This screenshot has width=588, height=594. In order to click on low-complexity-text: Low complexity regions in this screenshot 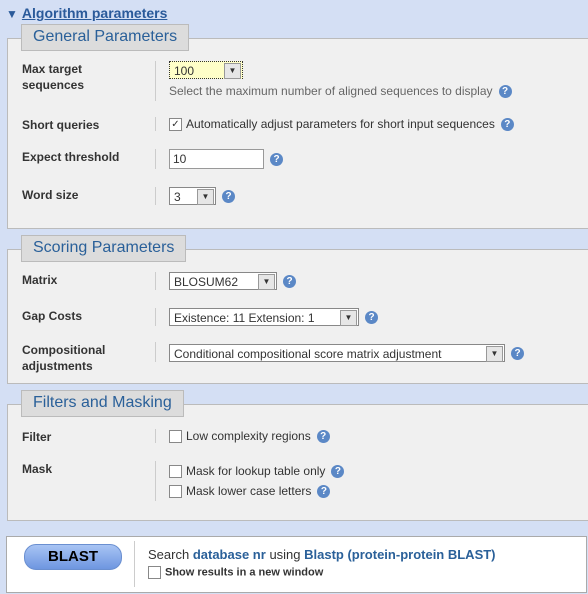, I will do `click(248, 436)`.